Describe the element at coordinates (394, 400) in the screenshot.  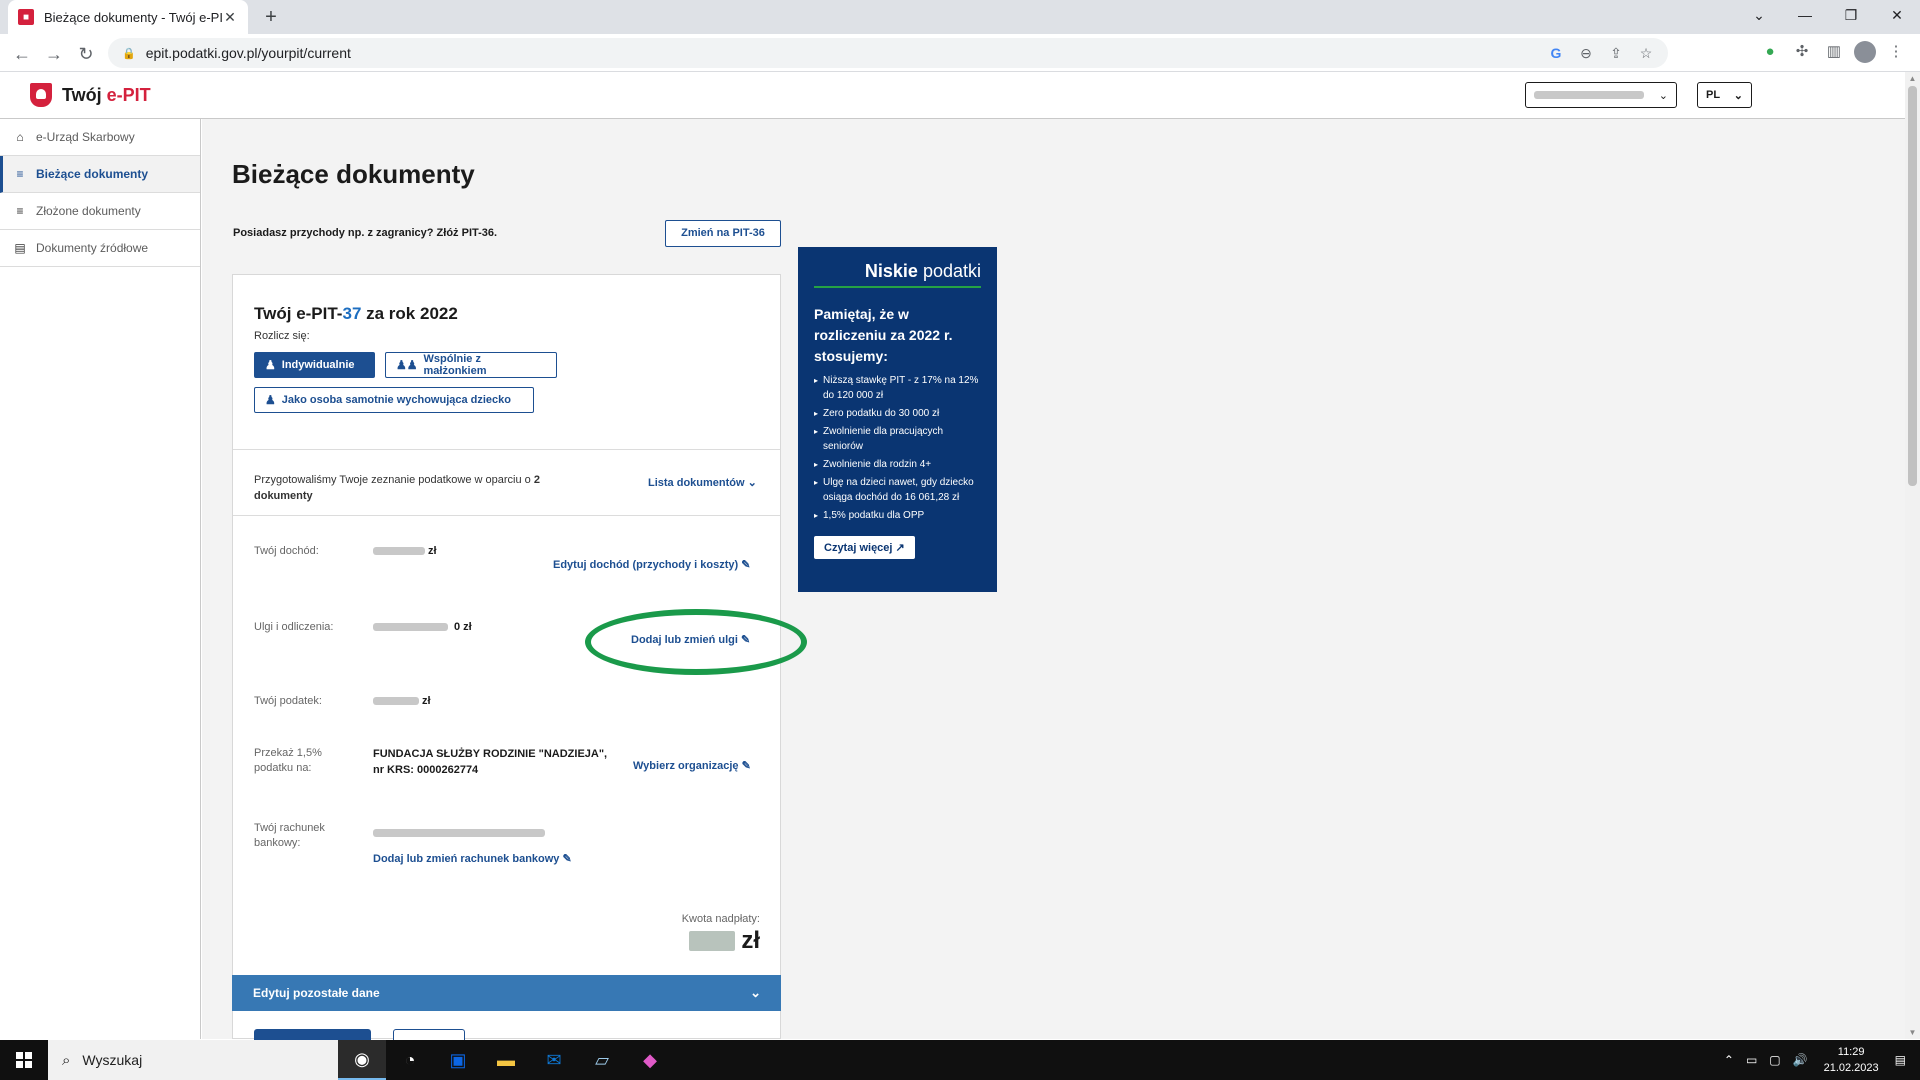
I see `single-parent-button: ♟ Jako osoba samotnie wychowująca dziecko` at that location.